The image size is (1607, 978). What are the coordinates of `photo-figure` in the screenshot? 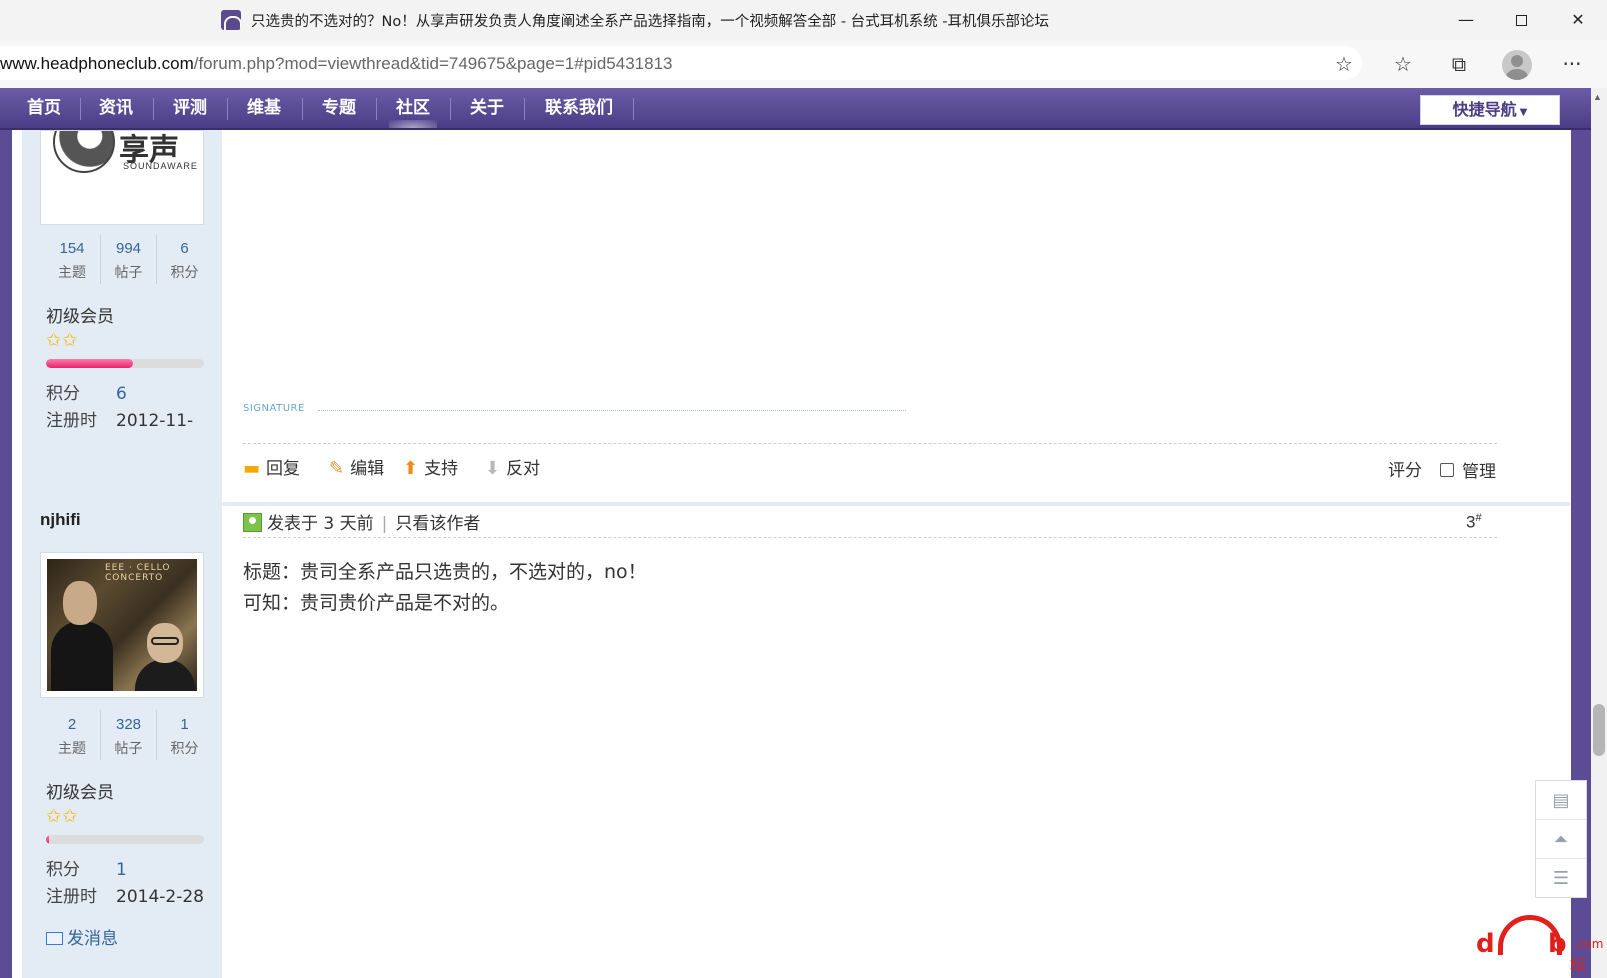 It's located at (165, 675).